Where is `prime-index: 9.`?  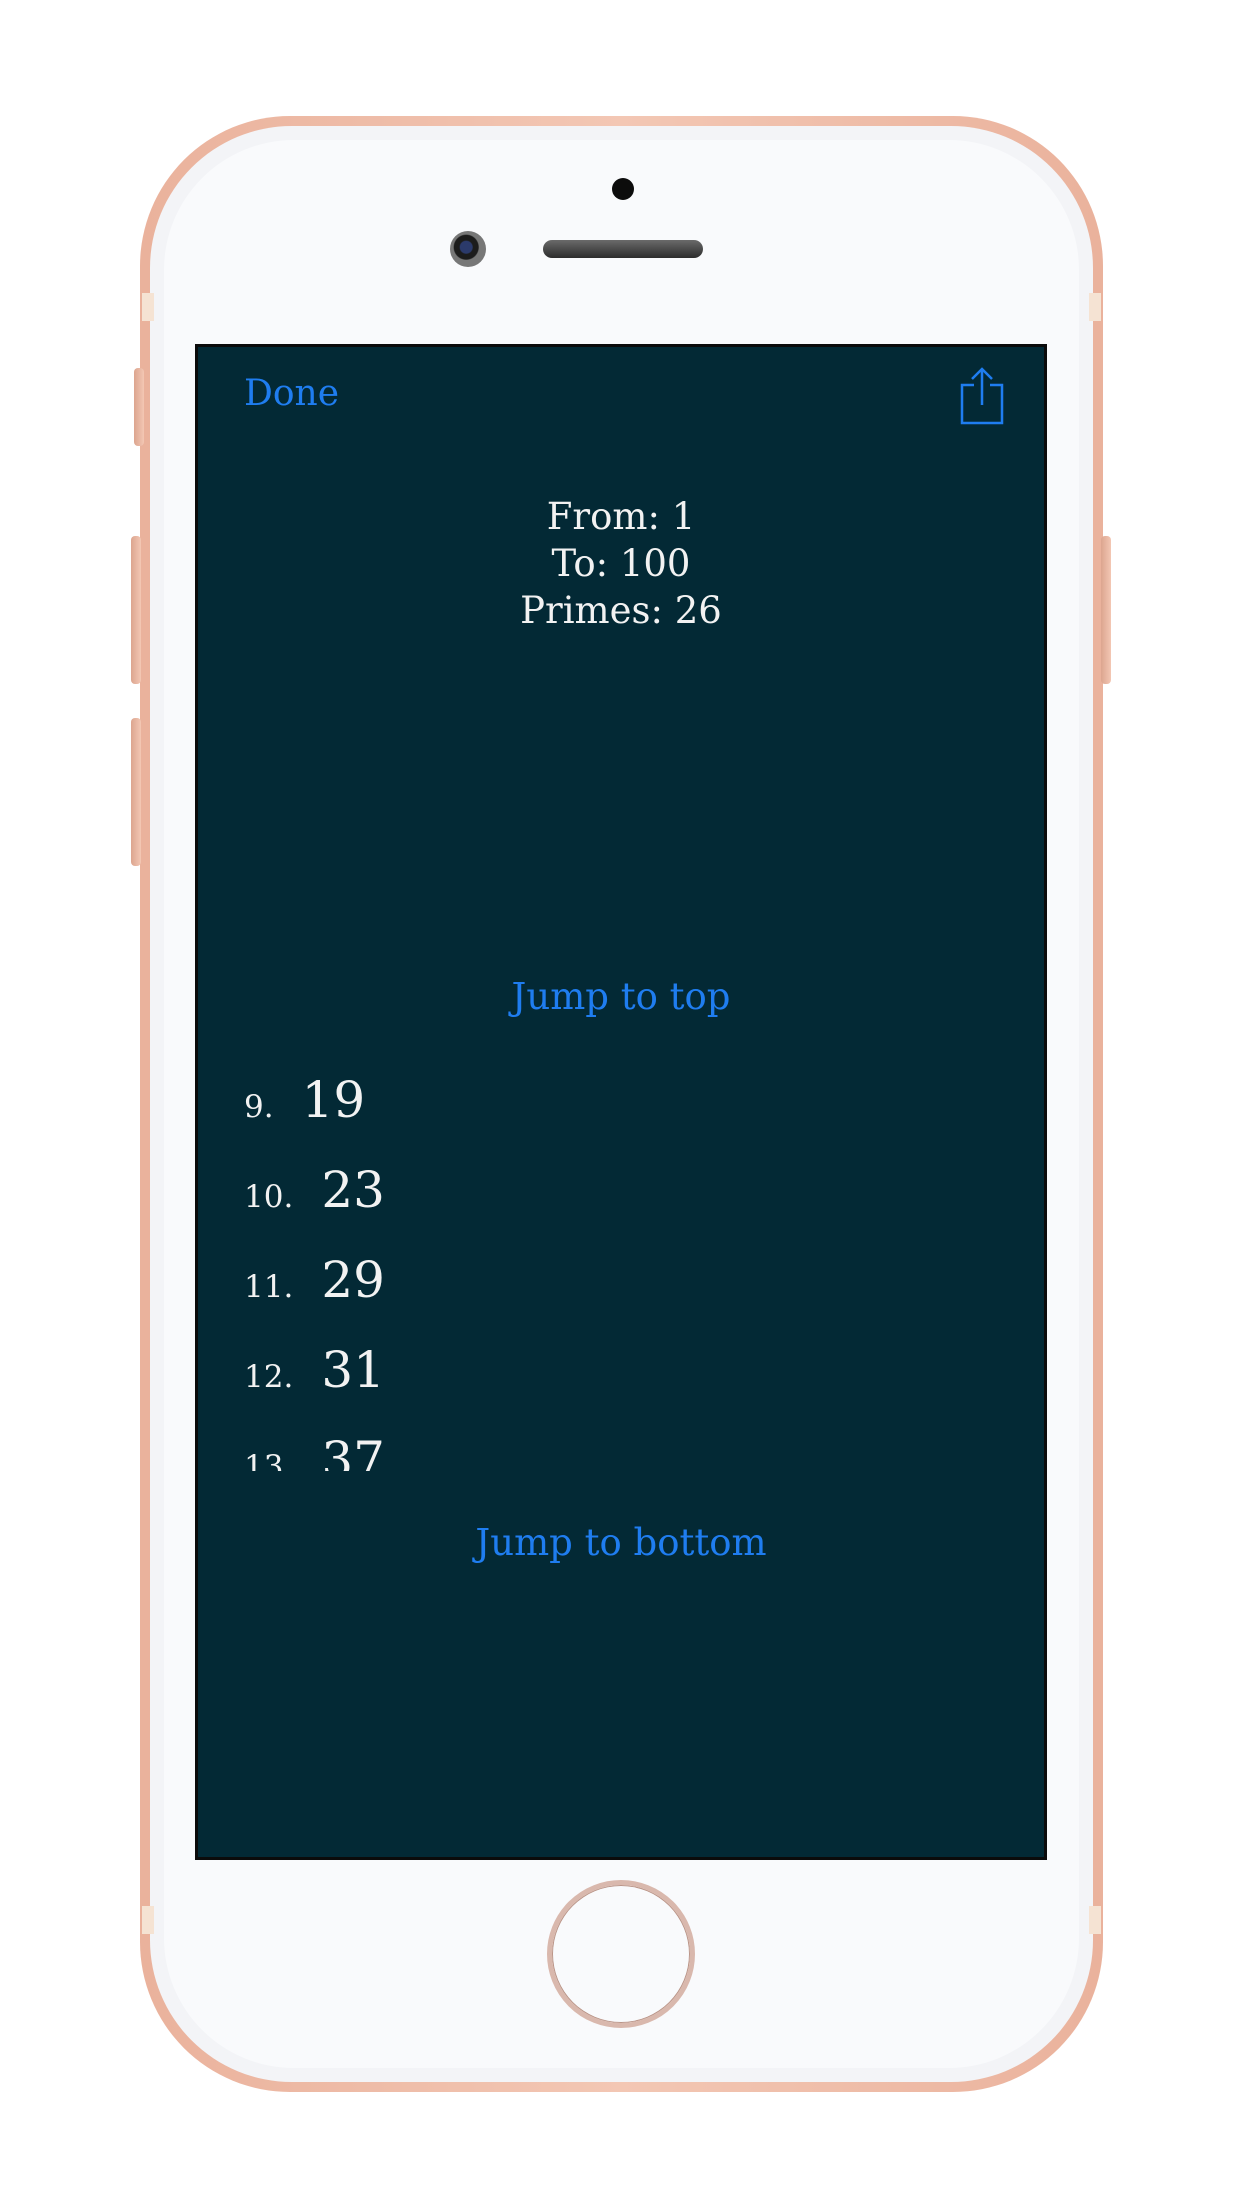 prime-index: 9. is located at coordinates (259, 1107).